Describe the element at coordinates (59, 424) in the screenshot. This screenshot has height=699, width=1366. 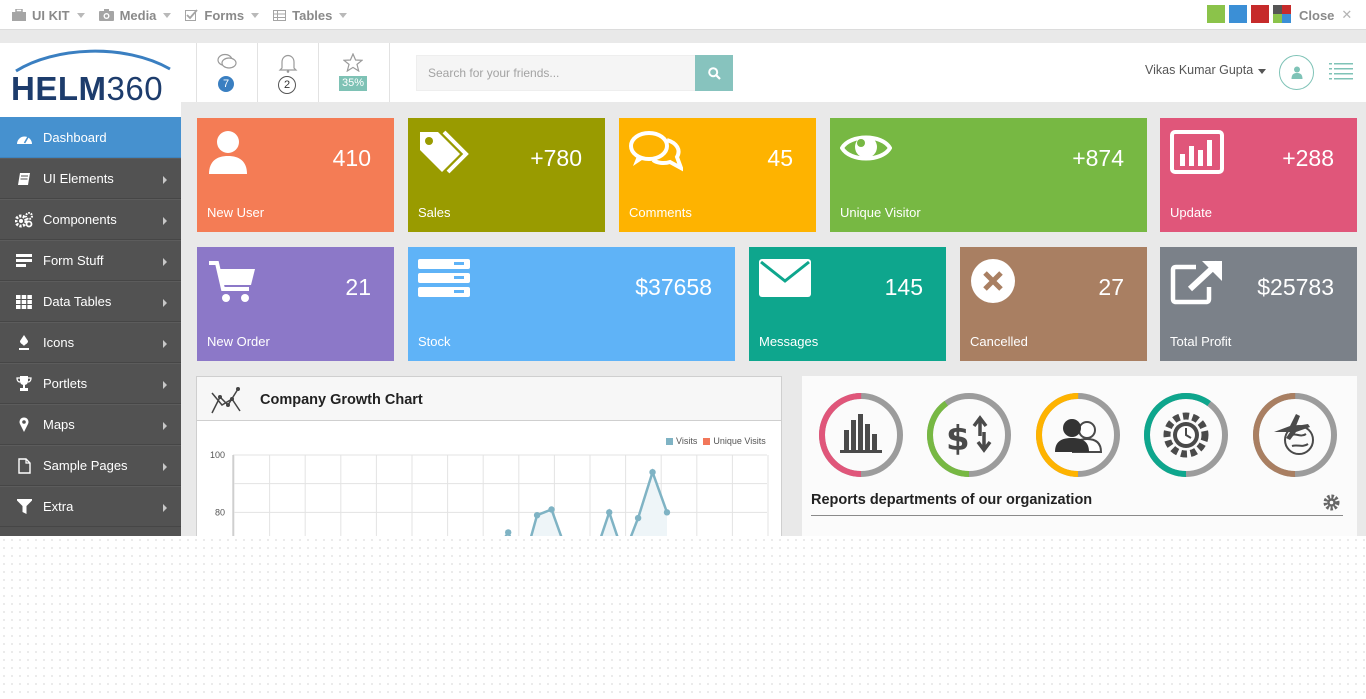
I see `sidebar-item-label: Maps` at that location.